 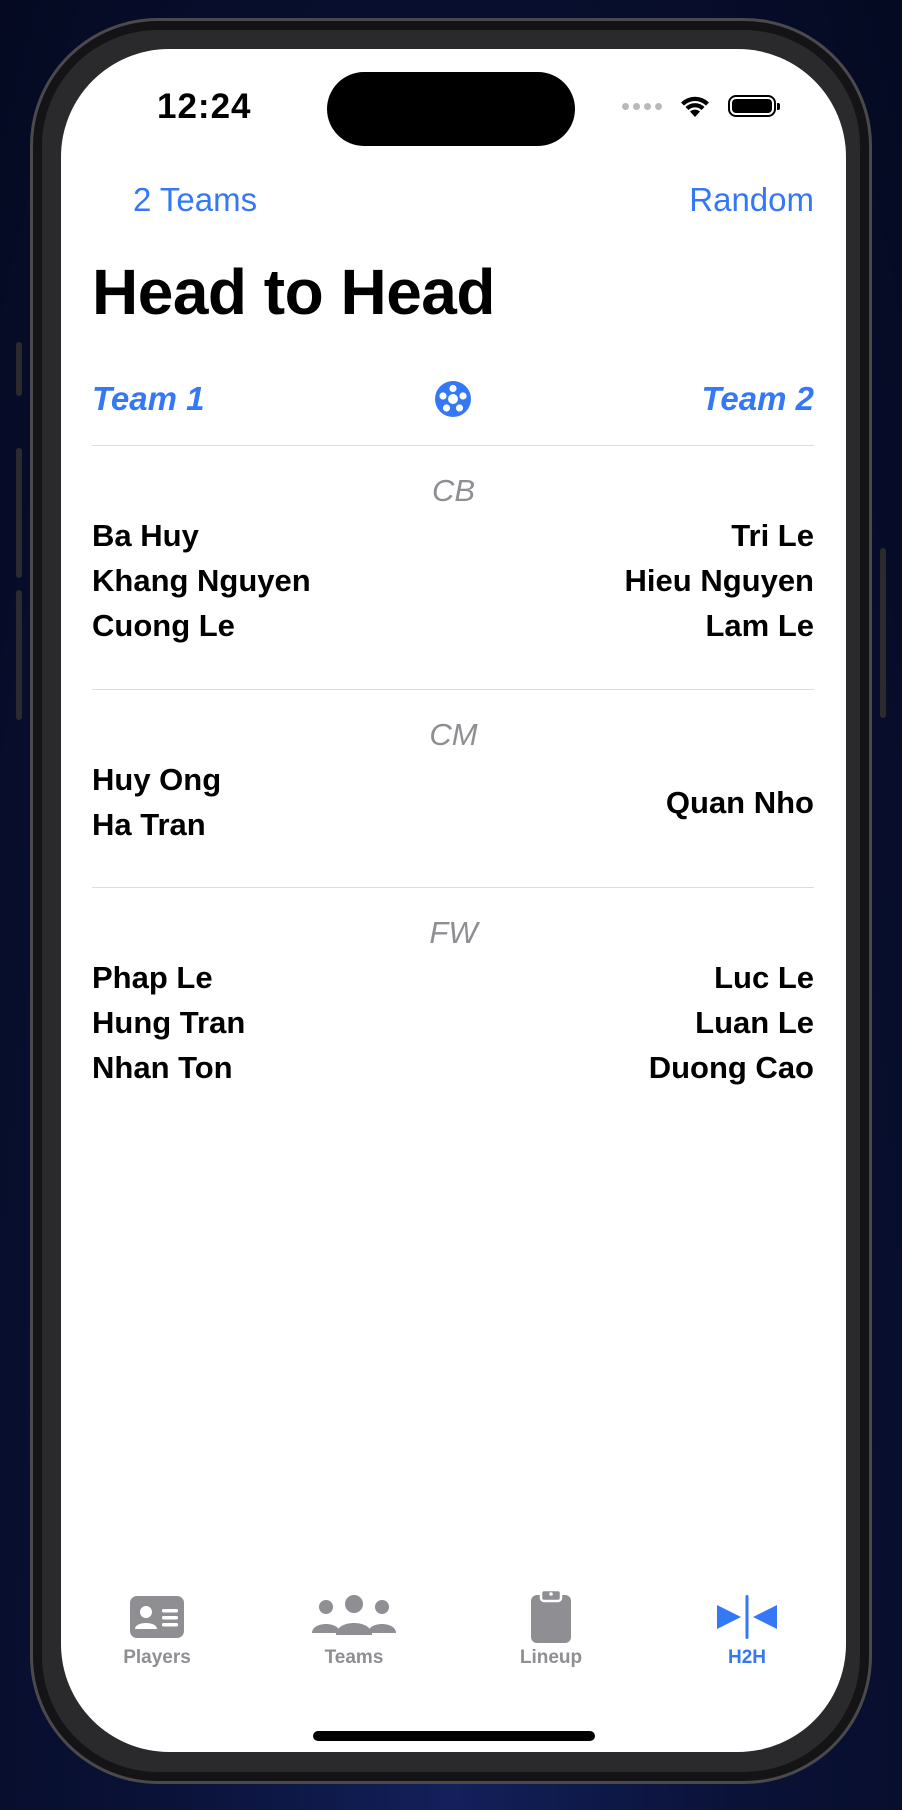 What do you see at coordinates (157, 779) in the screenshot?
I see `player-name: Huy Ong` at bounding box center [157, 779].